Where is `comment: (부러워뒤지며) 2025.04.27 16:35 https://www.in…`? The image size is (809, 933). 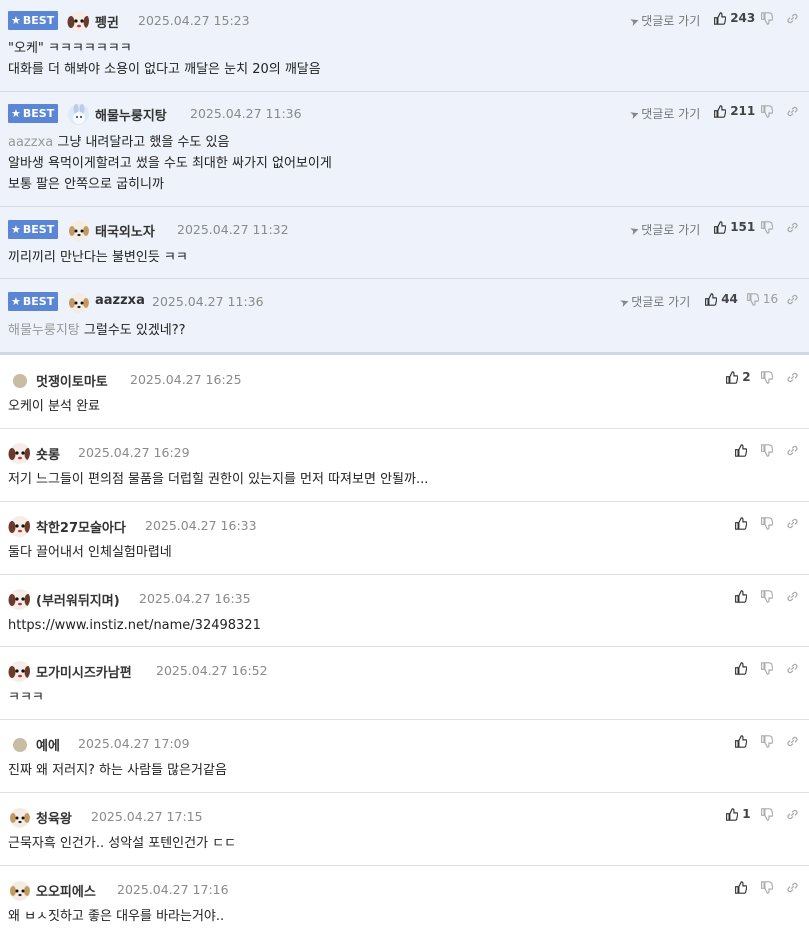 comment: (부러워뒤지며) 2025.04.27 16:35 https://www.in… is located at coordinates (404, 611).